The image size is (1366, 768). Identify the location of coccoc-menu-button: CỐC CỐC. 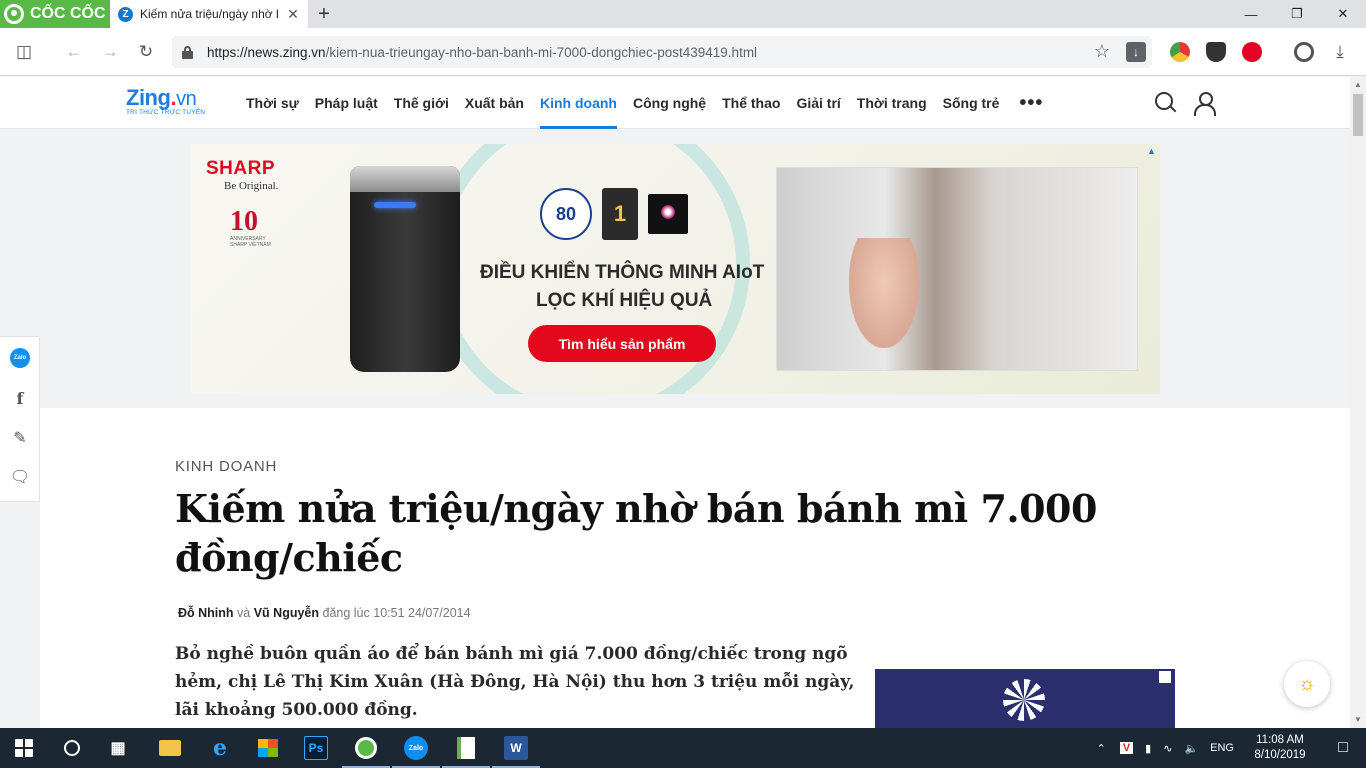
(55, 14).